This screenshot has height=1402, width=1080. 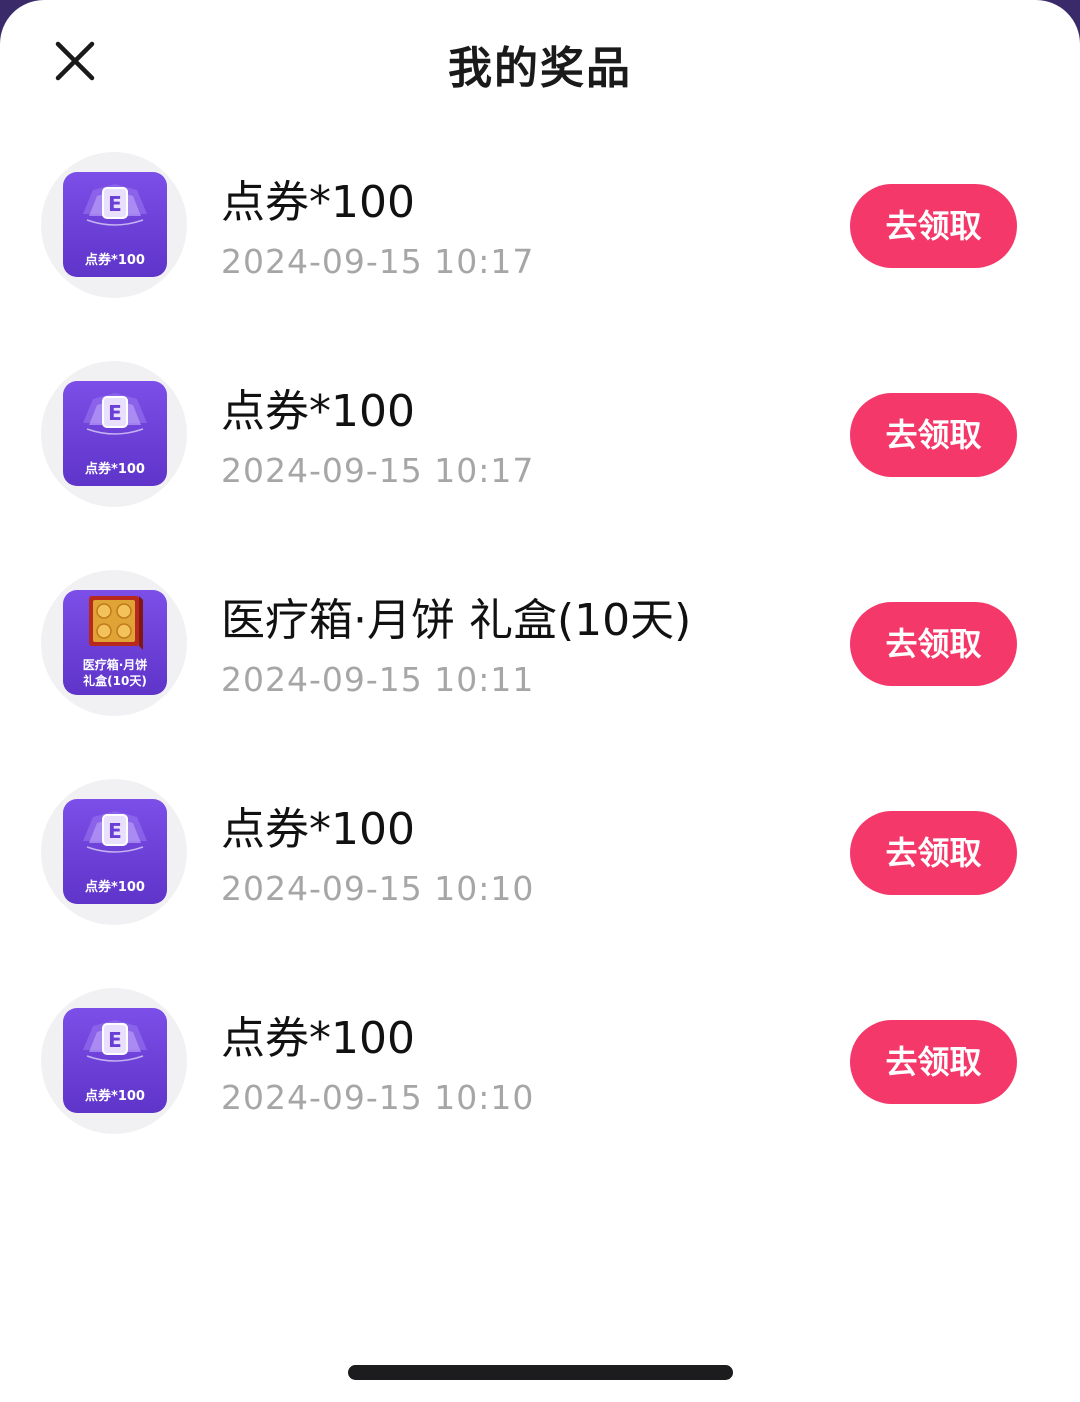 I want to click on page-title: 我的奖品, so click(x=540, y=68).